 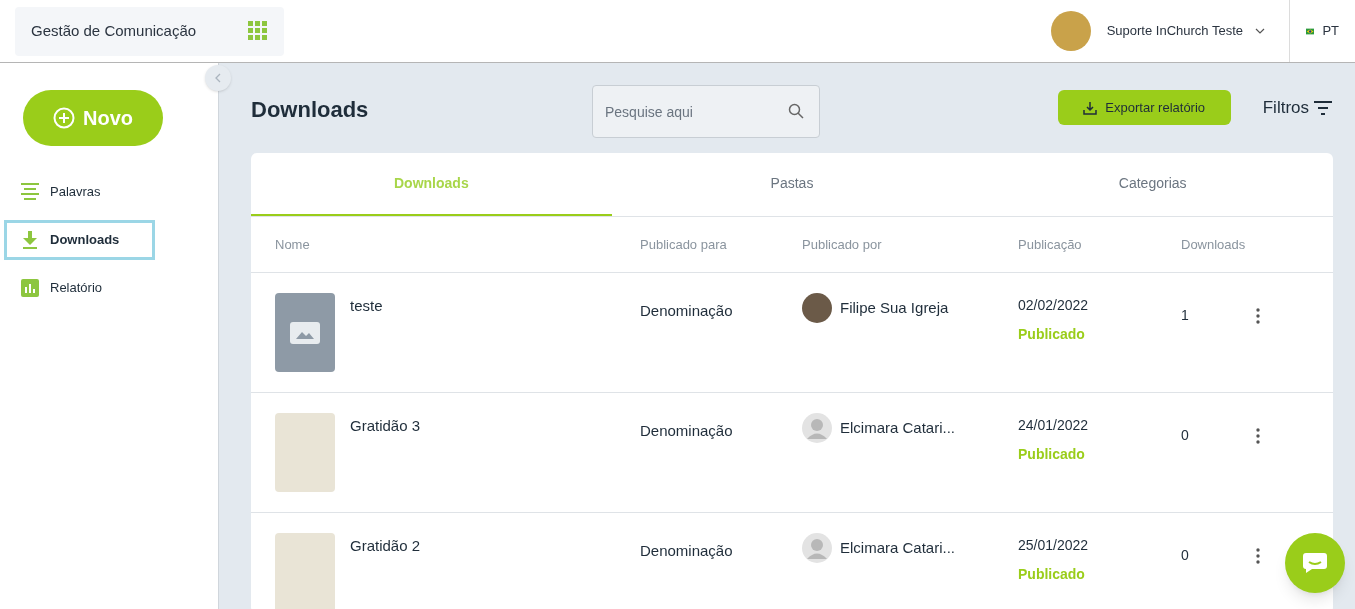 What do you see at coordinates (1053, 305) in the screenshot?
I see `publish-date: 02/02/2022` at bounding box center [1053, 305].